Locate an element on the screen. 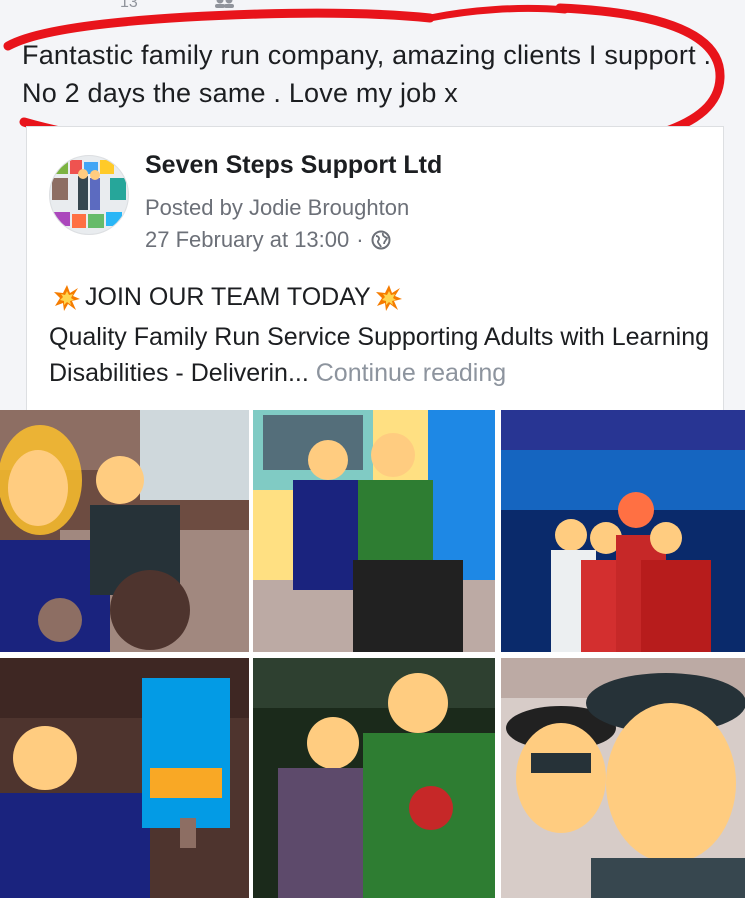  post-heading: JOIN OUR TEAM TODAY is located at coordinates (228, 297).